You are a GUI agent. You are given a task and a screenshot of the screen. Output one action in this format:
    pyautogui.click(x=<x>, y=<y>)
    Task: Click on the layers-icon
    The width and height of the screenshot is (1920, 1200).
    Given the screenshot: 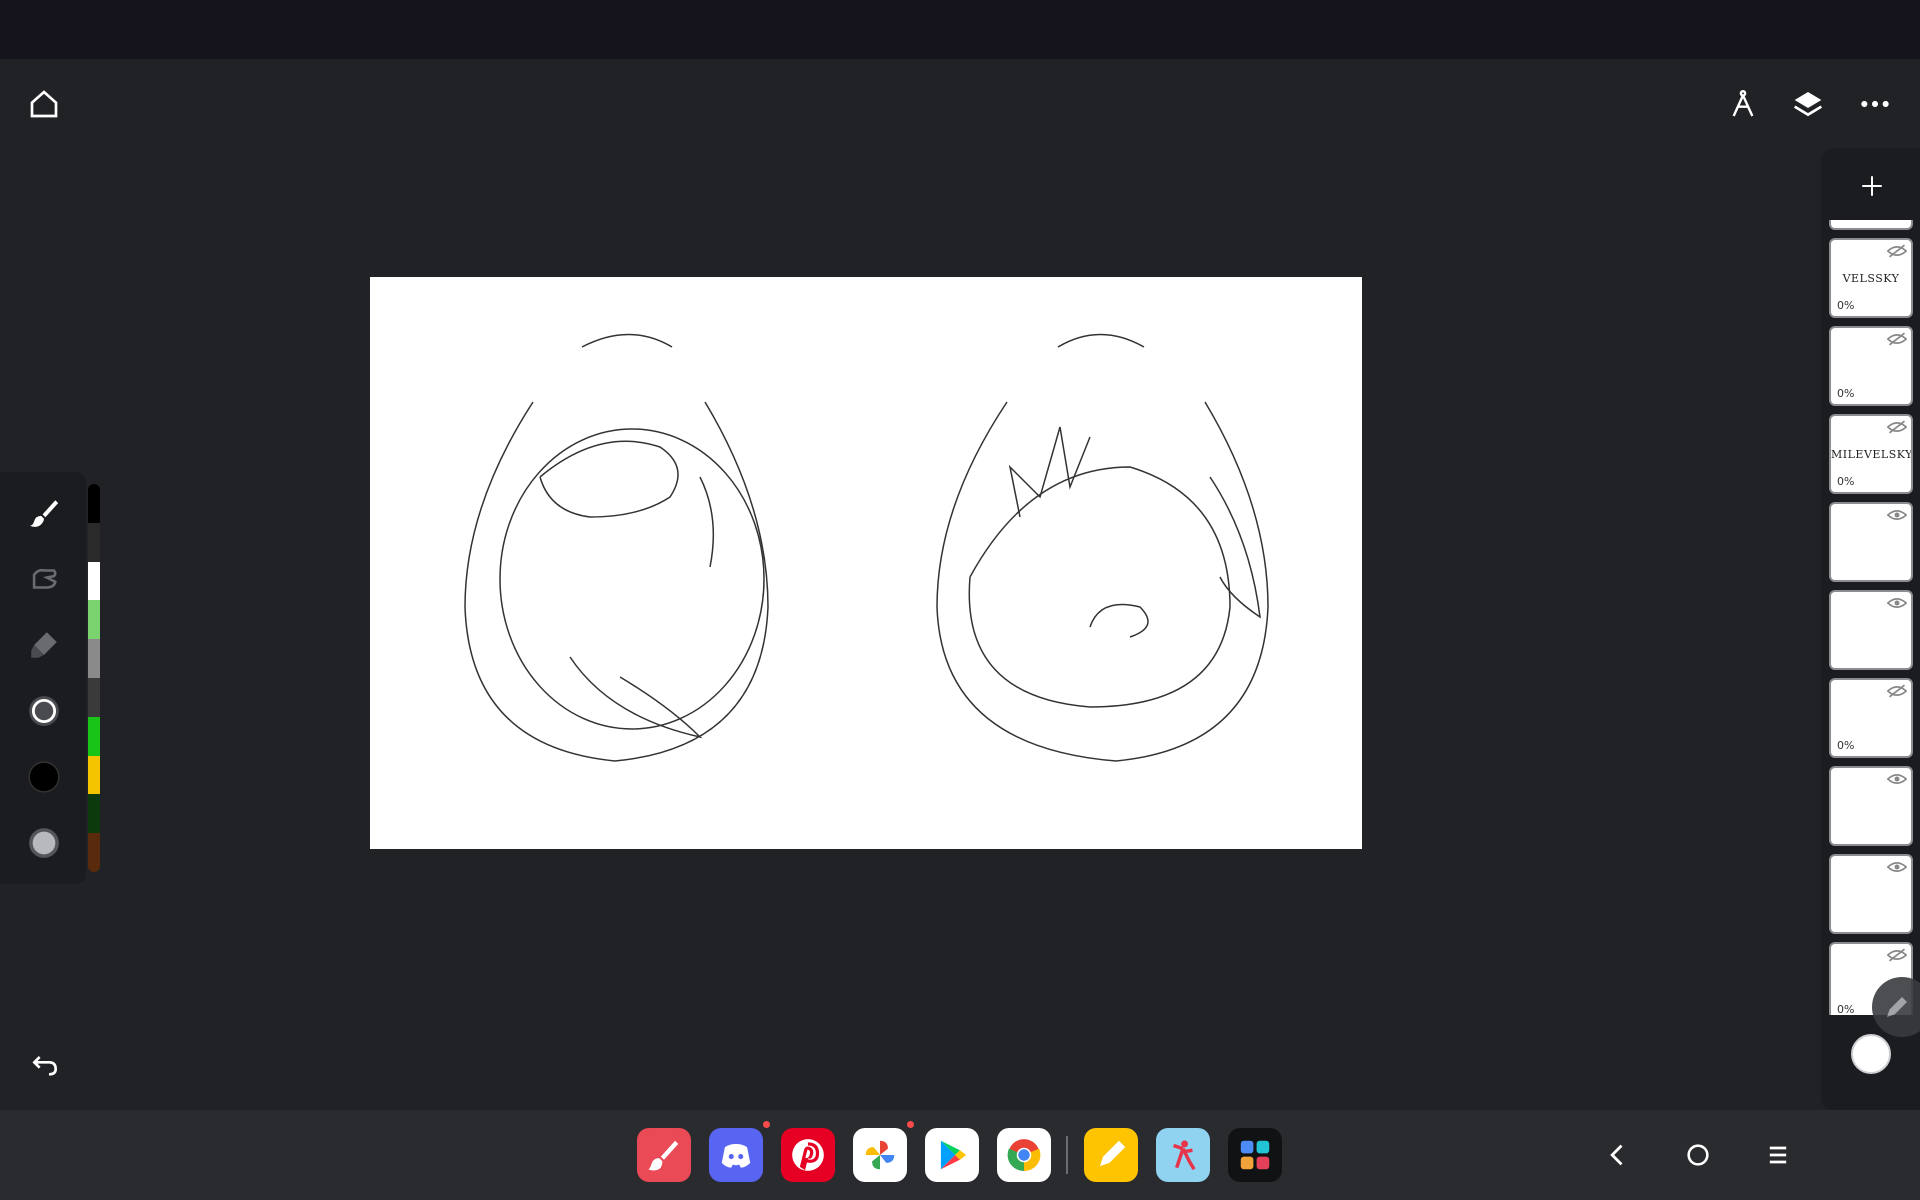 What is the action you would take?
    pyautogui.click(x=1808, y=104)
    